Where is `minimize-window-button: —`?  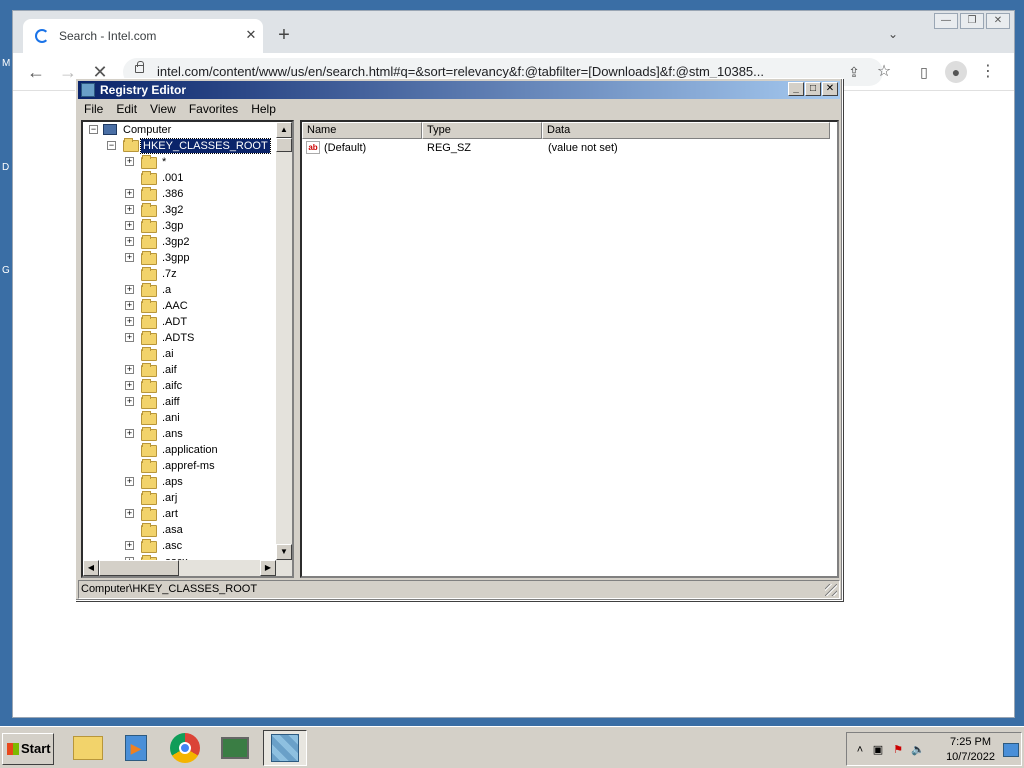 minimize-window-button: — is located at coordinates (946, 21).